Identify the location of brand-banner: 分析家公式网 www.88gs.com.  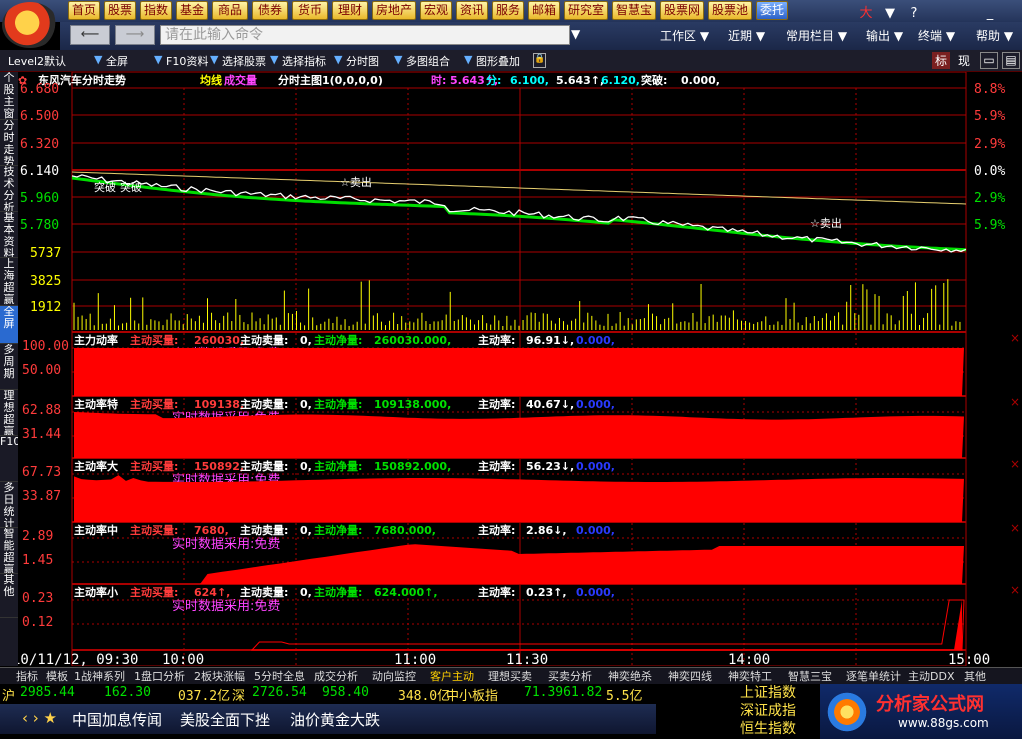
(921, 711).